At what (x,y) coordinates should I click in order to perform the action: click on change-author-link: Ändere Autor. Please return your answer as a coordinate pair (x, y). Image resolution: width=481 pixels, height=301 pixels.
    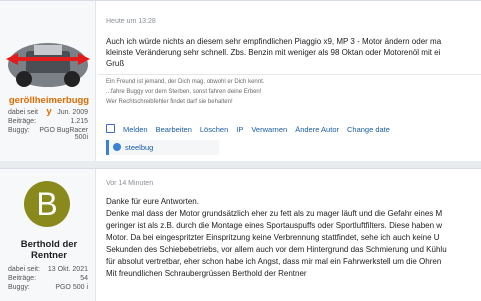
    Looking at the image, I should click on (317, 129).